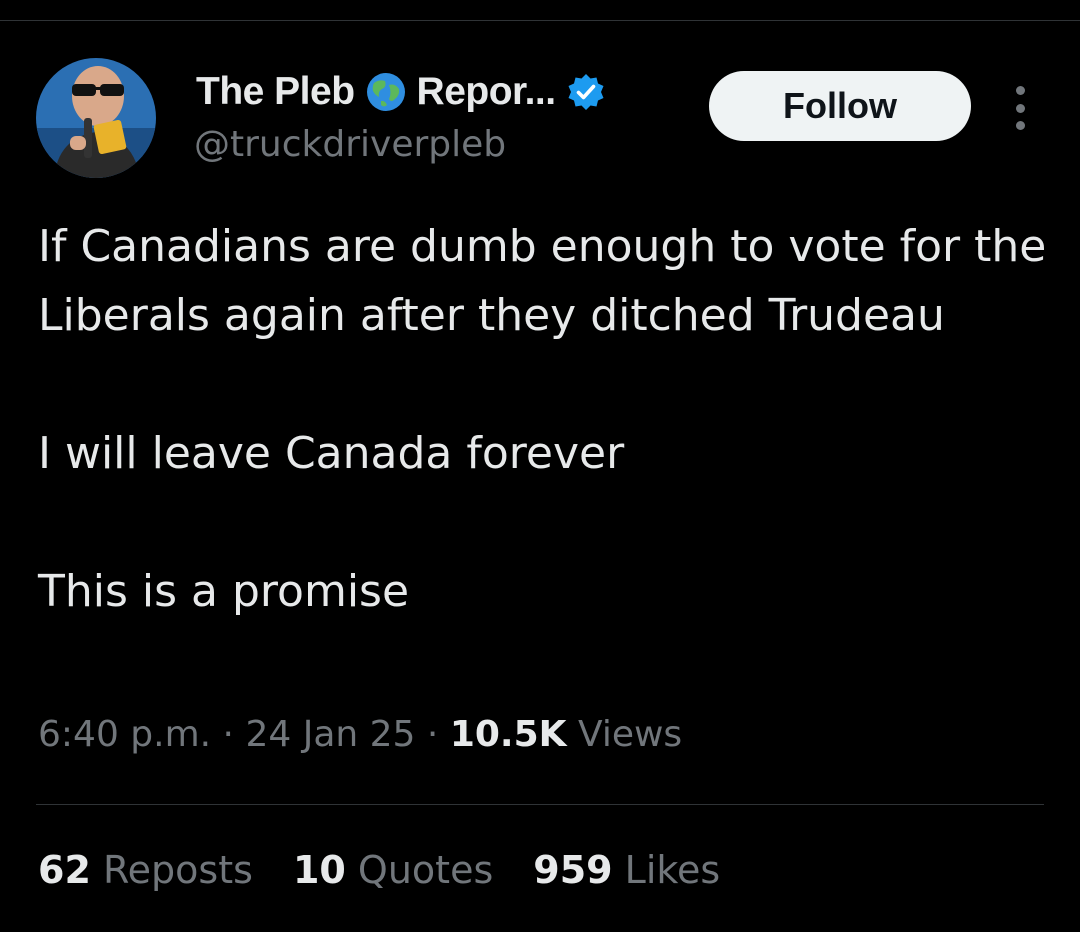 The image size is (1080, 932). What do you see at coordinates (275, 92) in the screenshot?
I see `author-name-part1: The Pleb` at bounding box center [275, 92].